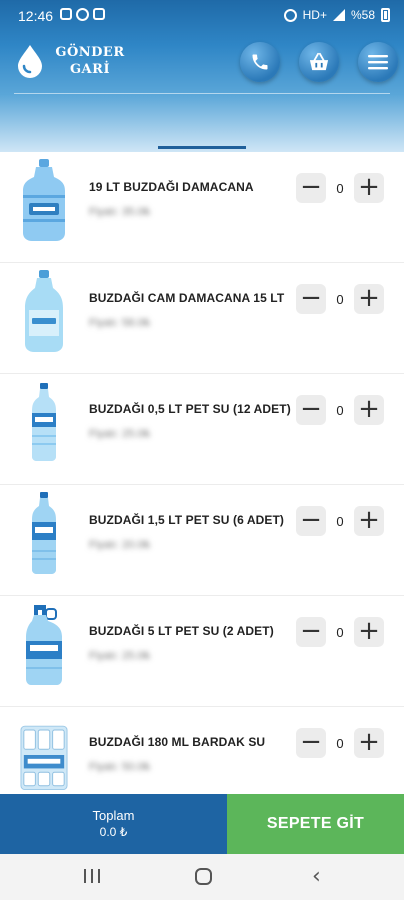  Describe the element at coordinates (44, 422) in the screenshot. I see `small-water-bottle-icon` at that location.